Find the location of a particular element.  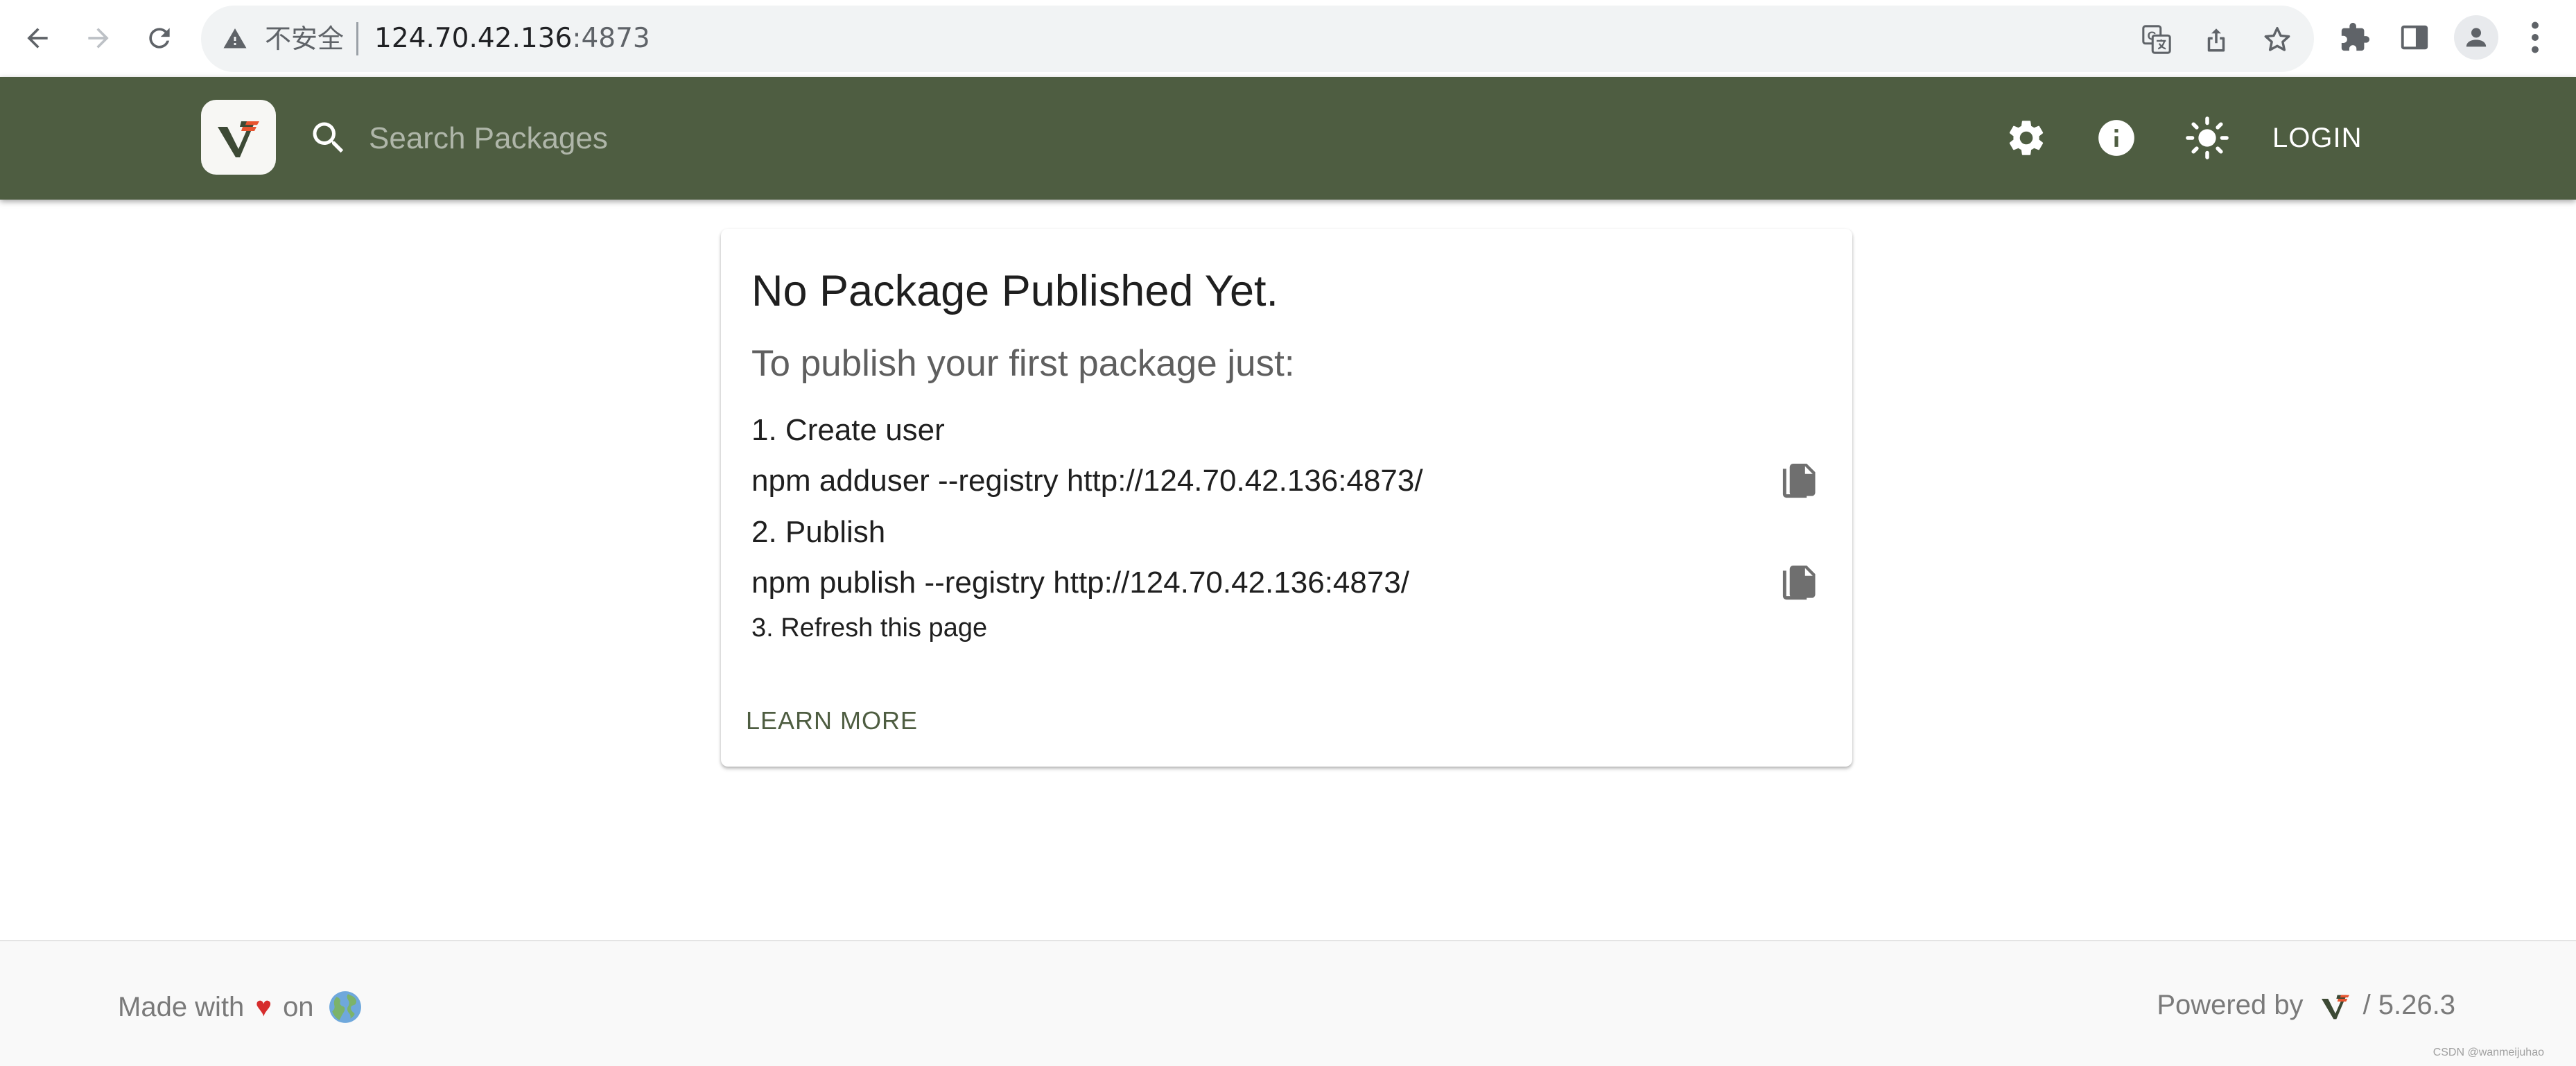

profile-avatar-icon is located at coordinates (2476, 37).